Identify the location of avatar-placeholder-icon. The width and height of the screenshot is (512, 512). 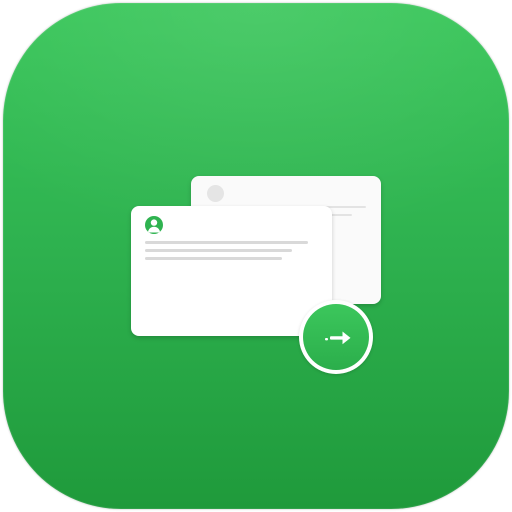
(215, 193).